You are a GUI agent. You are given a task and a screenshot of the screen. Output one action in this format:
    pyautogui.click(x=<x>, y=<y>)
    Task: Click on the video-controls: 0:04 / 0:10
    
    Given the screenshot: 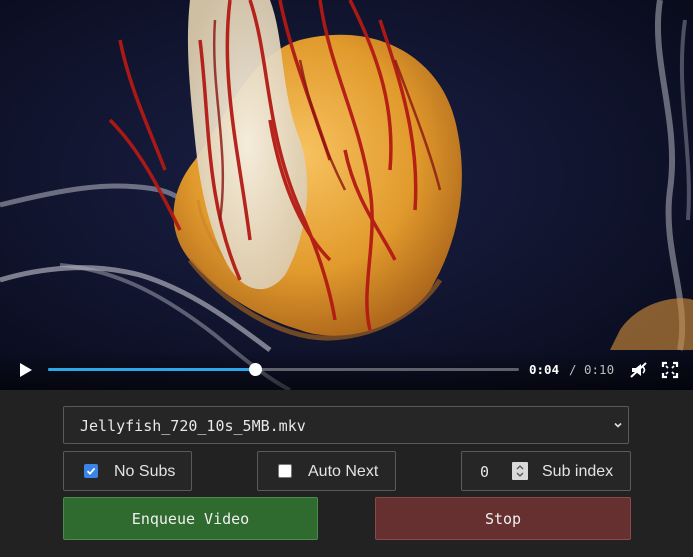 What is the action you would take?
    pyautogui.click(x=346, y=370)
    